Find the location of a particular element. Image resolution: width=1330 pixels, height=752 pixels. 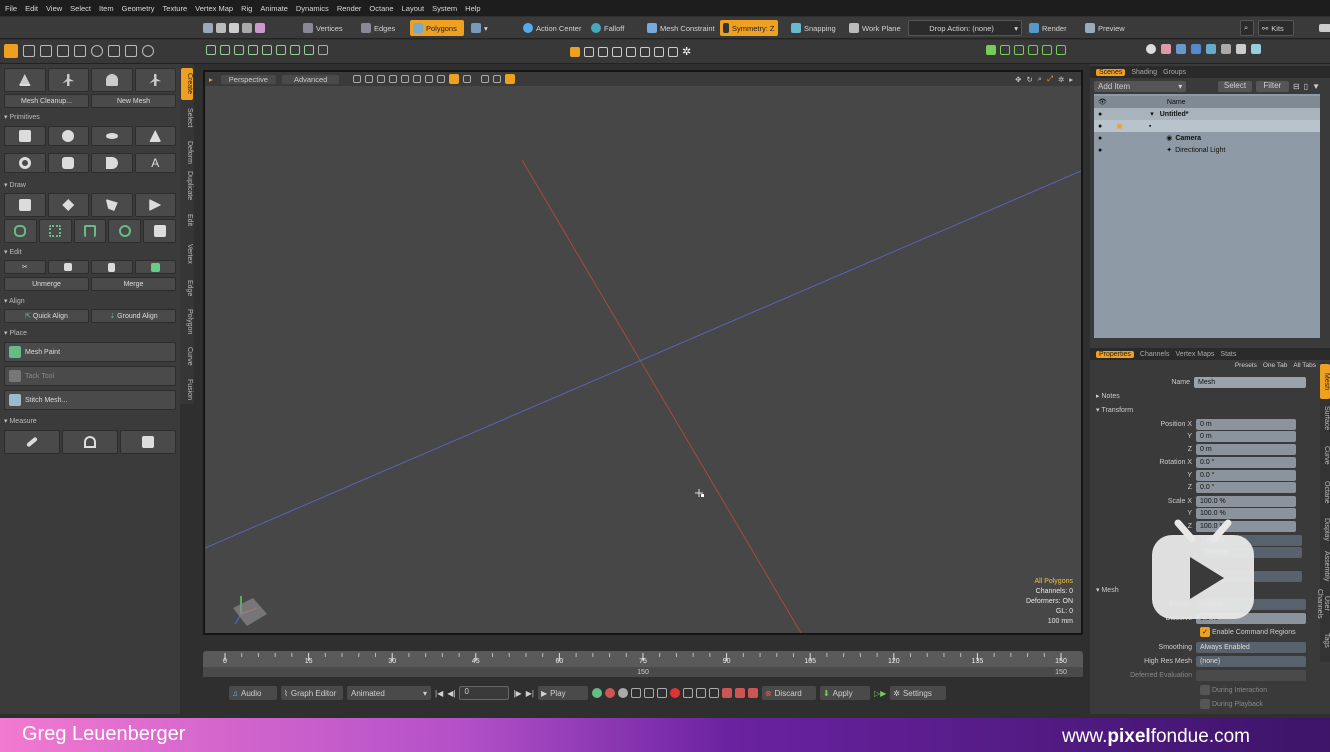

quick-align-button: ⇱ Quick Align is located at coordinates (46, 316).